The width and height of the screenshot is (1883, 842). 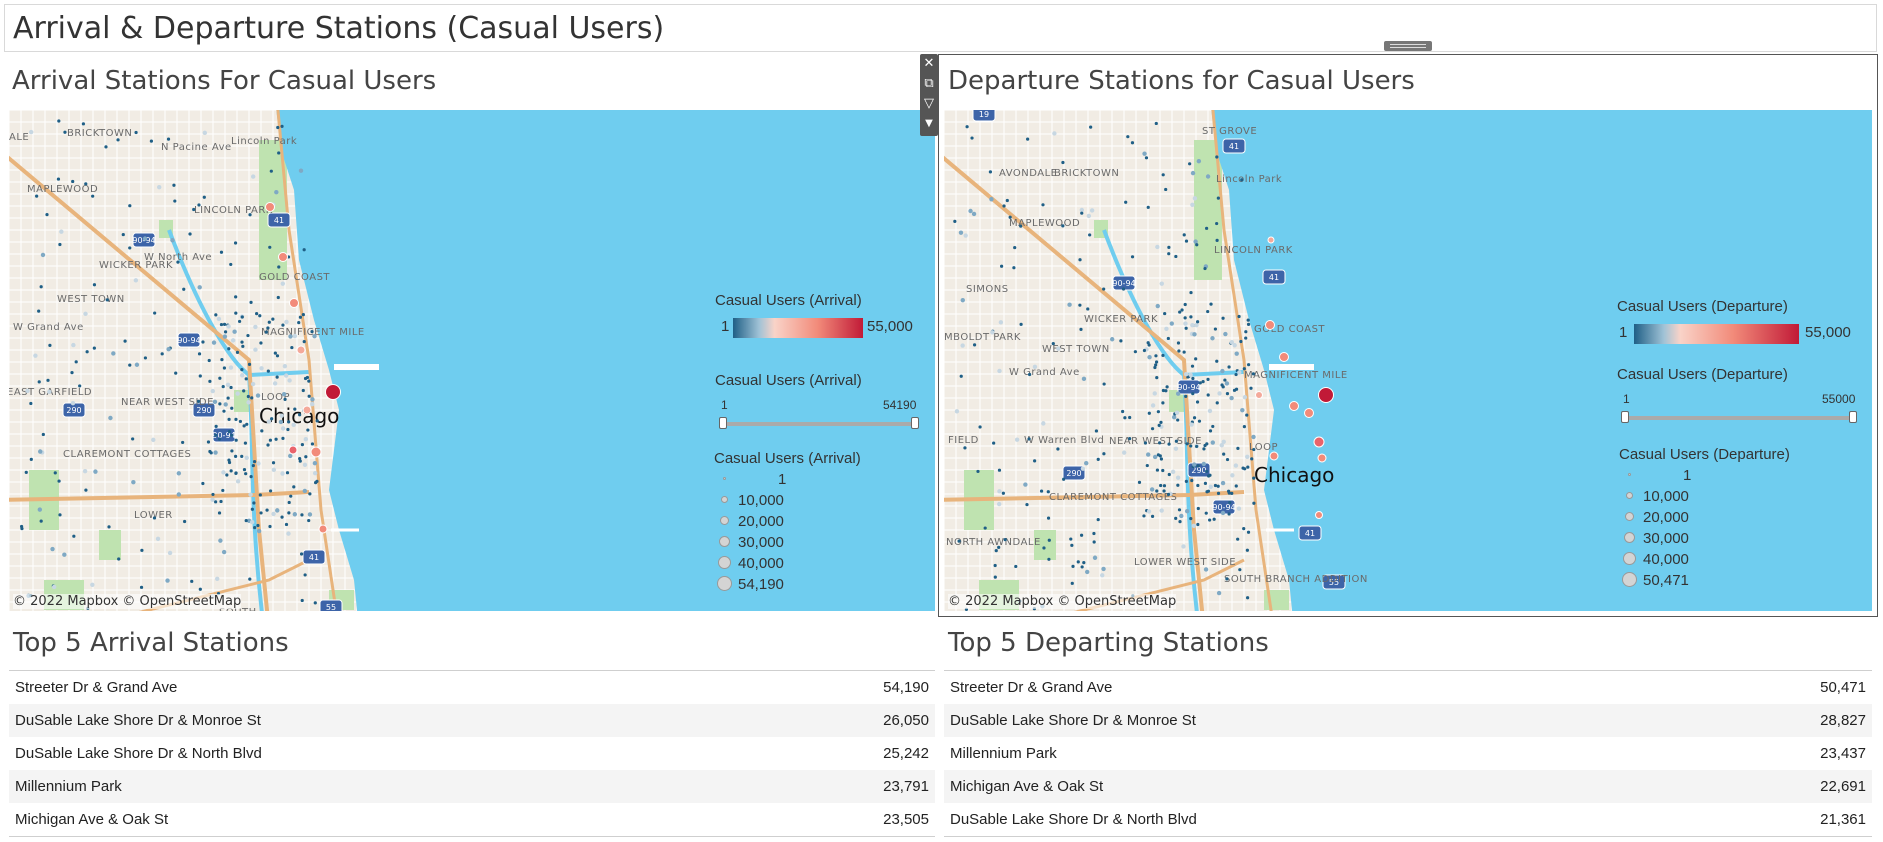 I want to click on slider-max-handle, so click(x=1853, y=417).